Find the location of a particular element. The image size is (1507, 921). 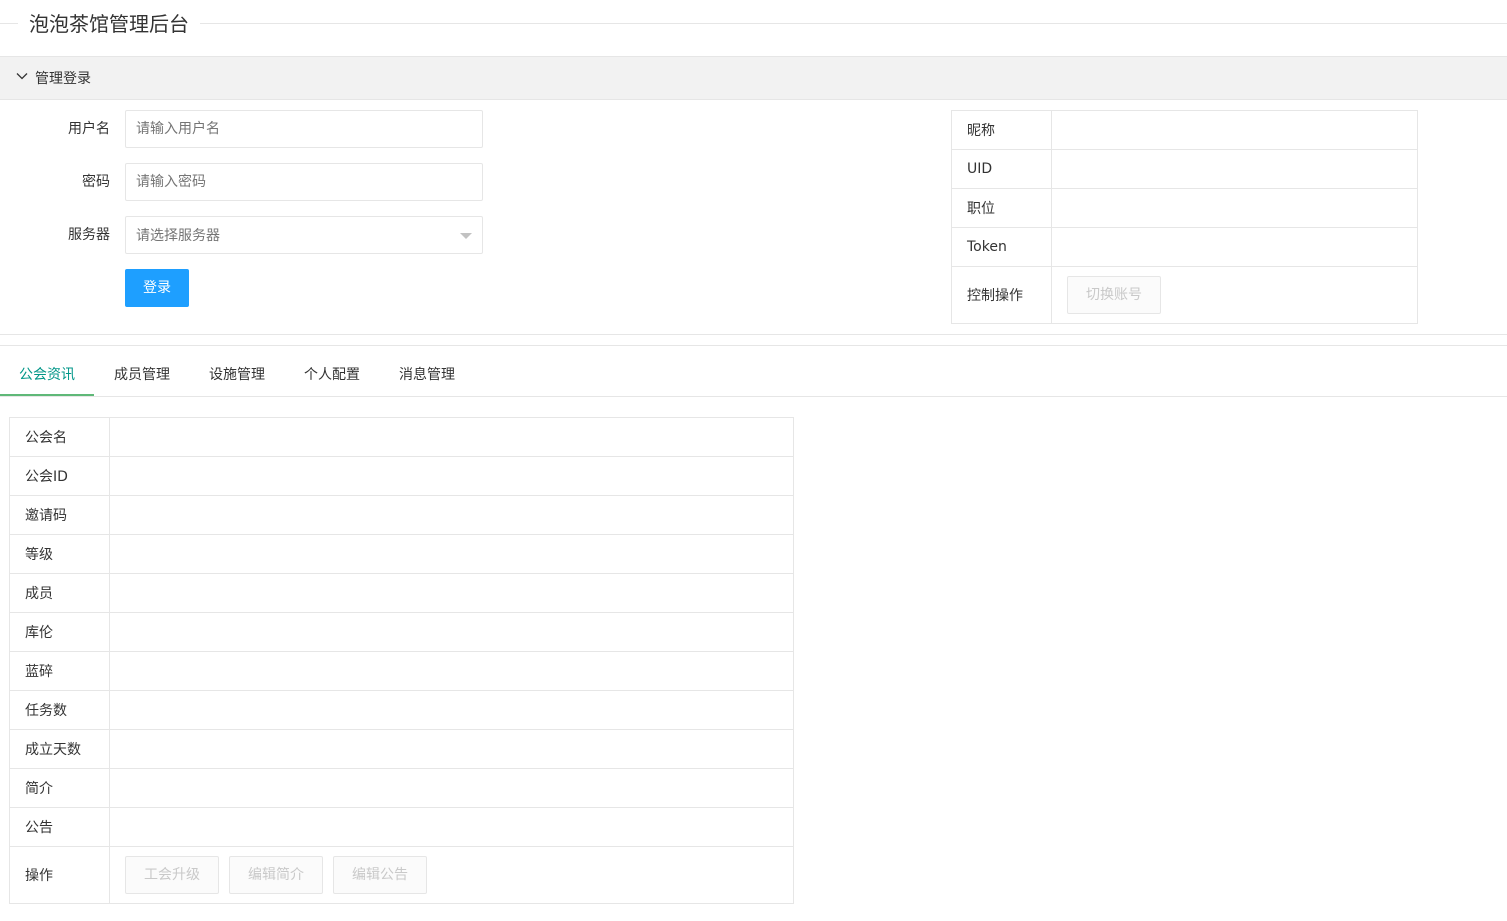

table-row: 职位 is located at coordinates (1184, 208).